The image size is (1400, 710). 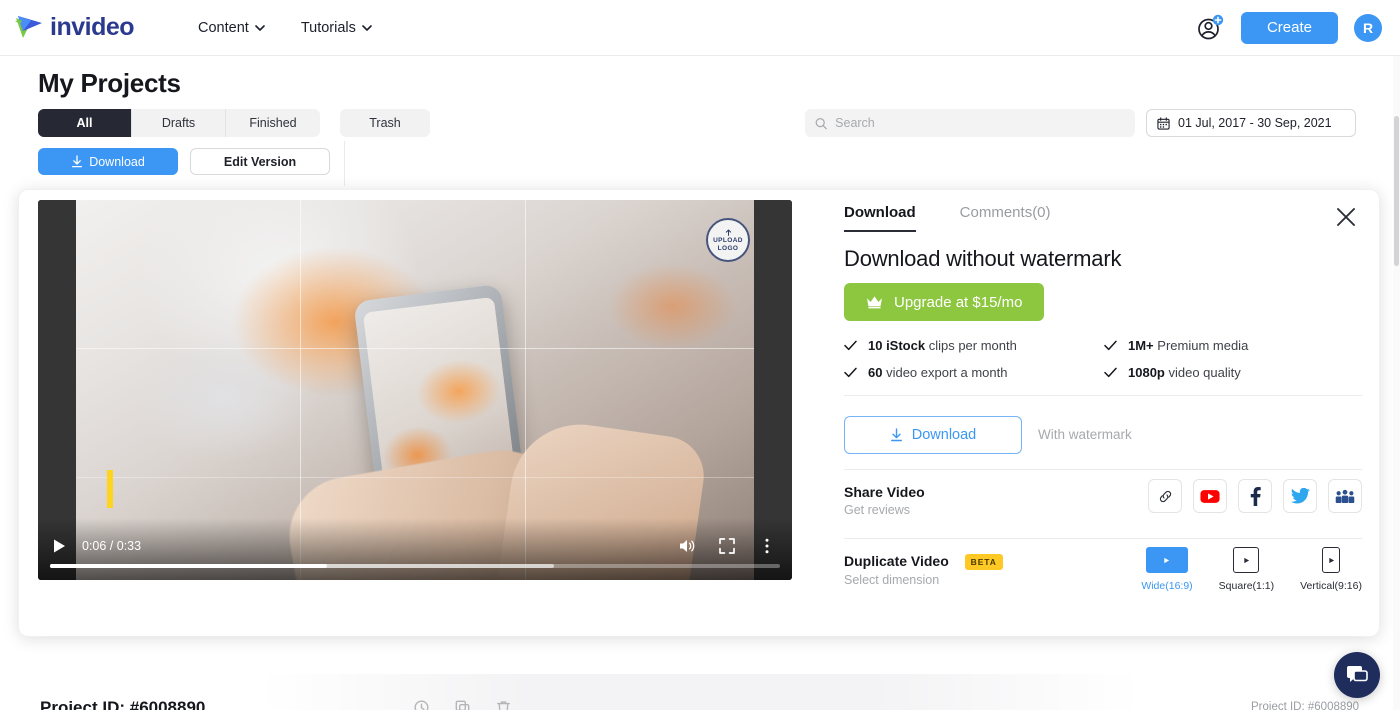 I want to click on dimension-options: Wide(16:9) Square(1:1) Vertical(9:16), so click(x=1251, y=569).